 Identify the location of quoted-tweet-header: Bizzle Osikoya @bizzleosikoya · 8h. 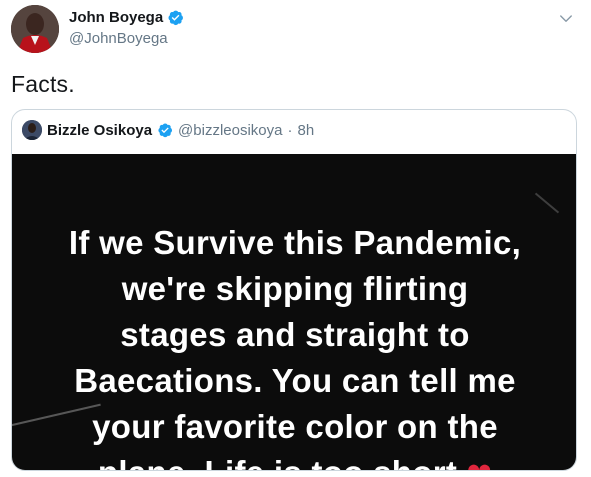
(168, 130).